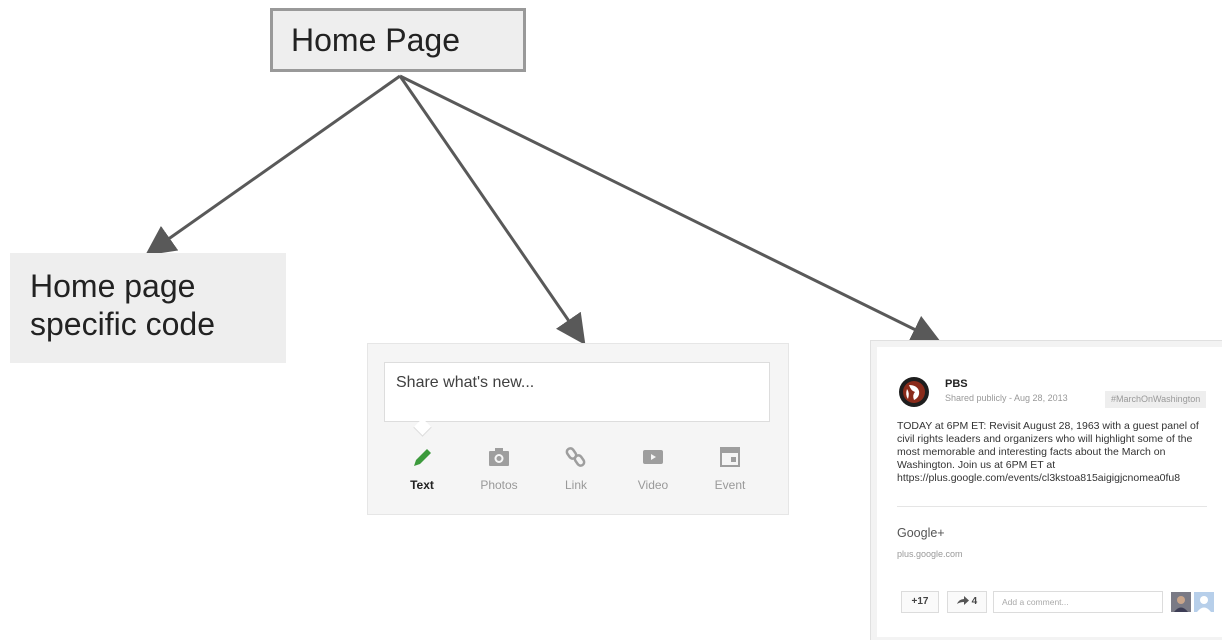 The image size is (1222, 643). Describe the element at coordinates (730, 457) in the screenshot. I see `calendar-icon` at that location.